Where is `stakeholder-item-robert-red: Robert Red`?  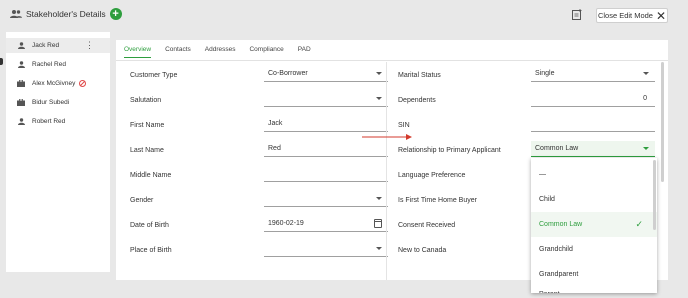
stakeholder-item-robert-red: Robert Red is located at coordinates (58, 121).